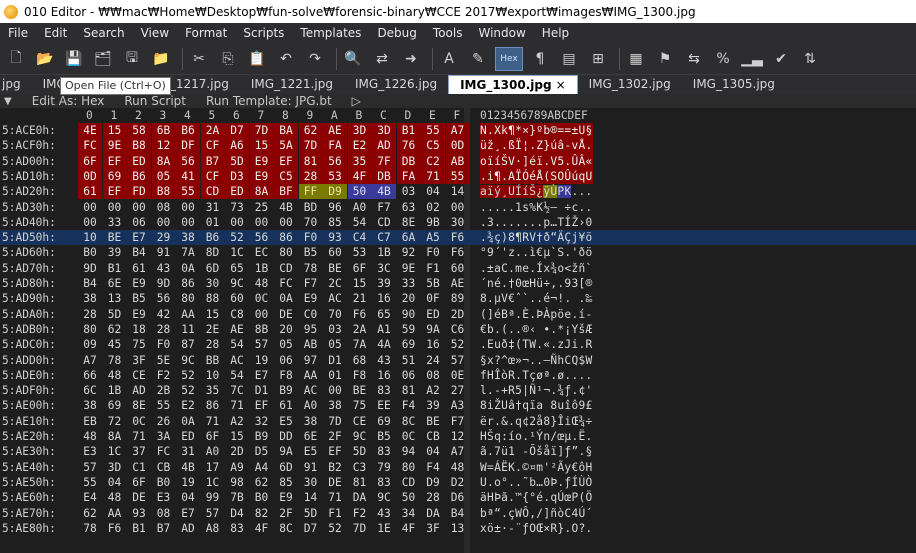  Describe the element at coordinates (237, 192) in the screenshot. I see `hex-byte: ED` at that location.